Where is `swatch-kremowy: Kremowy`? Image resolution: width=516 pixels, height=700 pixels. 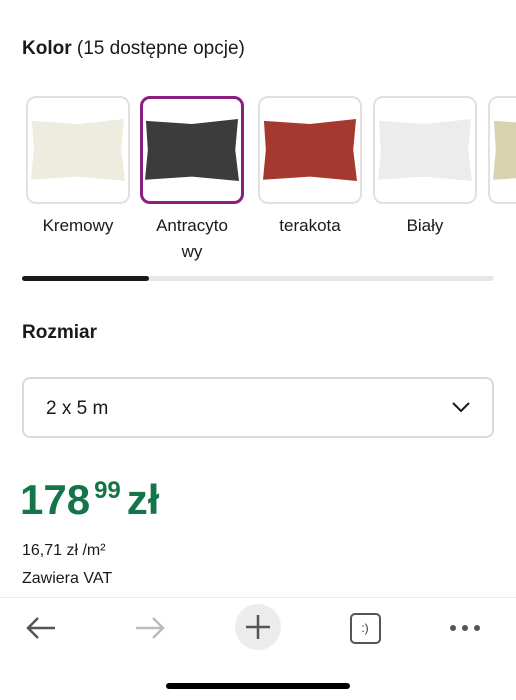
swatch-kremowy: Kremowy is located at coordinates (78, 167).